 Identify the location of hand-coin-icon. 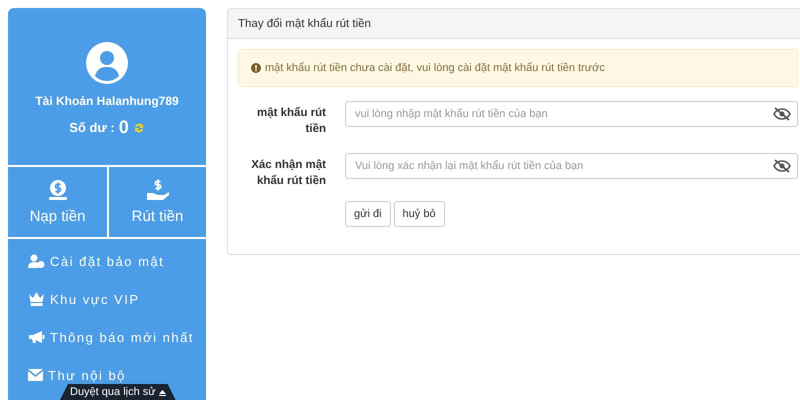
(158, 190).